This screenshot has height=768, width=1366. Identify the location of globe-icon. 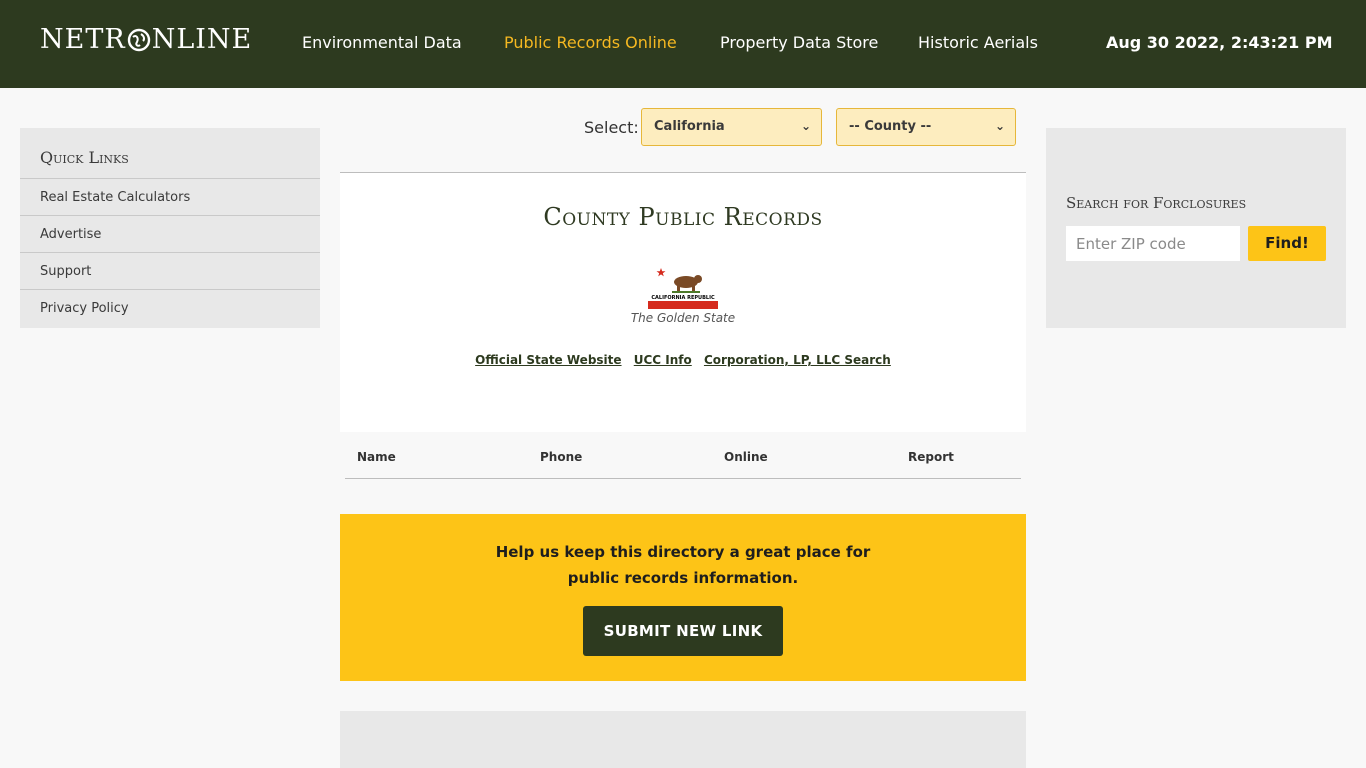
(138, 39).